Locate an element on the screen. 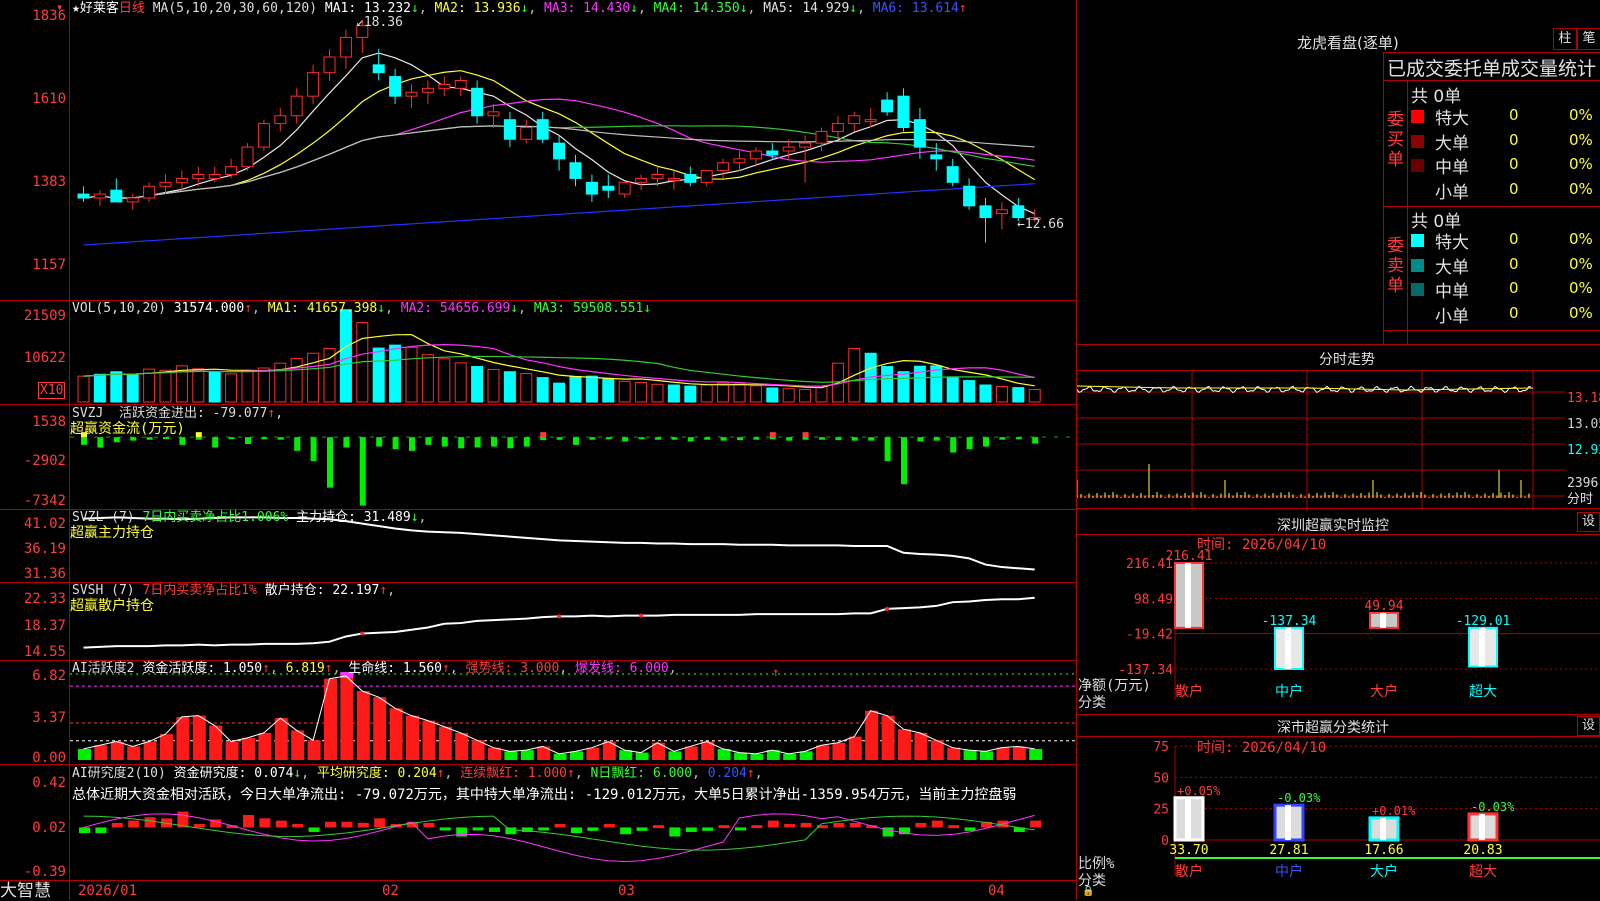 This screenshot has height=901, width=1600. high-note: ↙18.36 is located at coordinates (379, 22).